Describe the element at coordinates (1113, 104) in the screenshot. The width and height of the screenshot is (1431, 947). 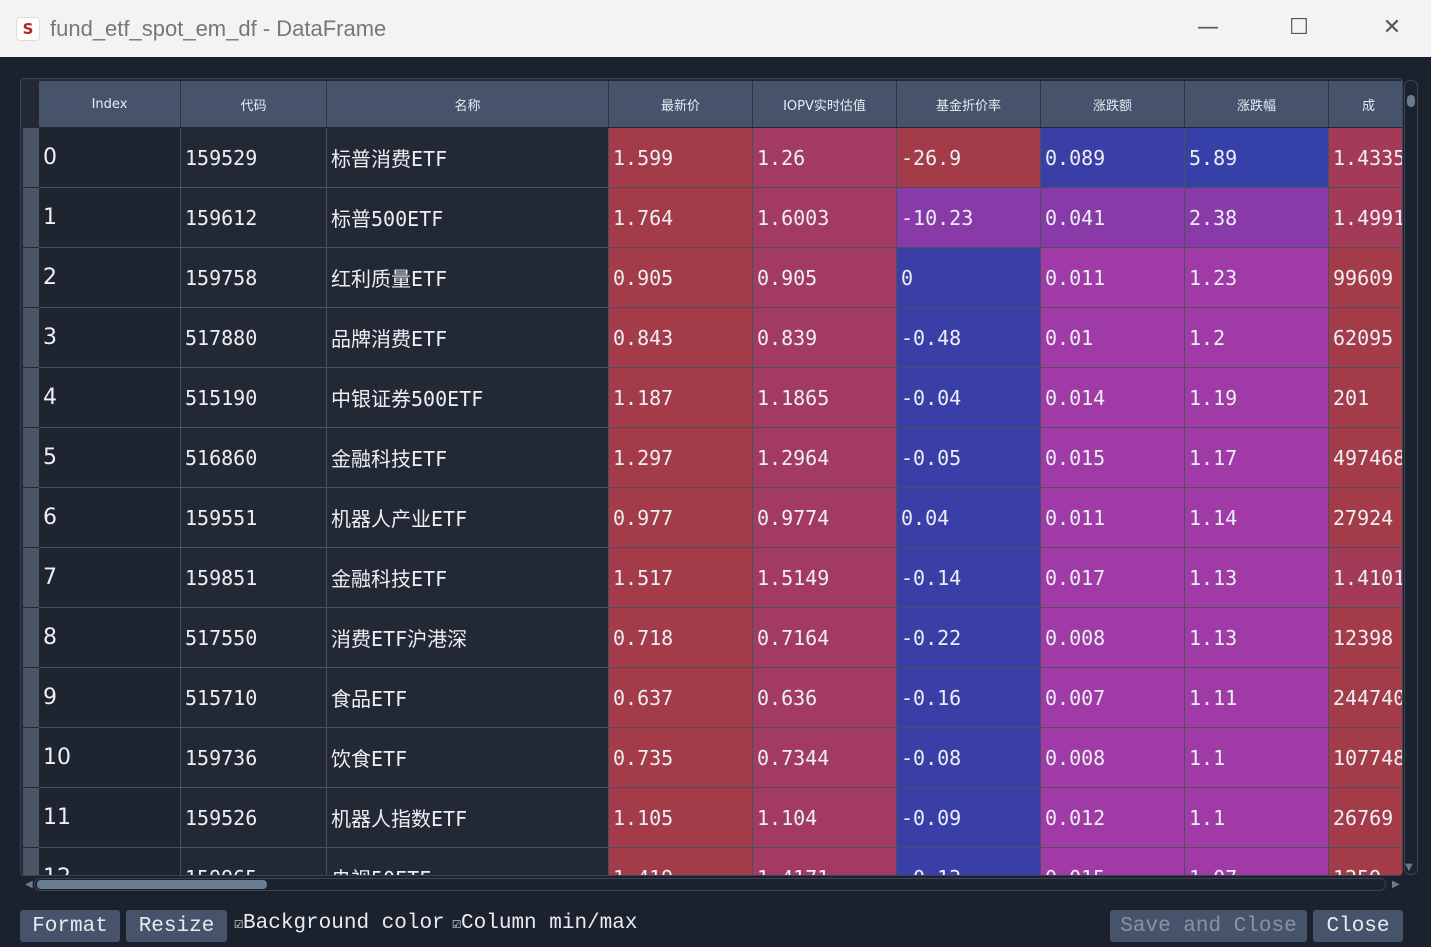
I see `column-header: 涨跌额` at that location.